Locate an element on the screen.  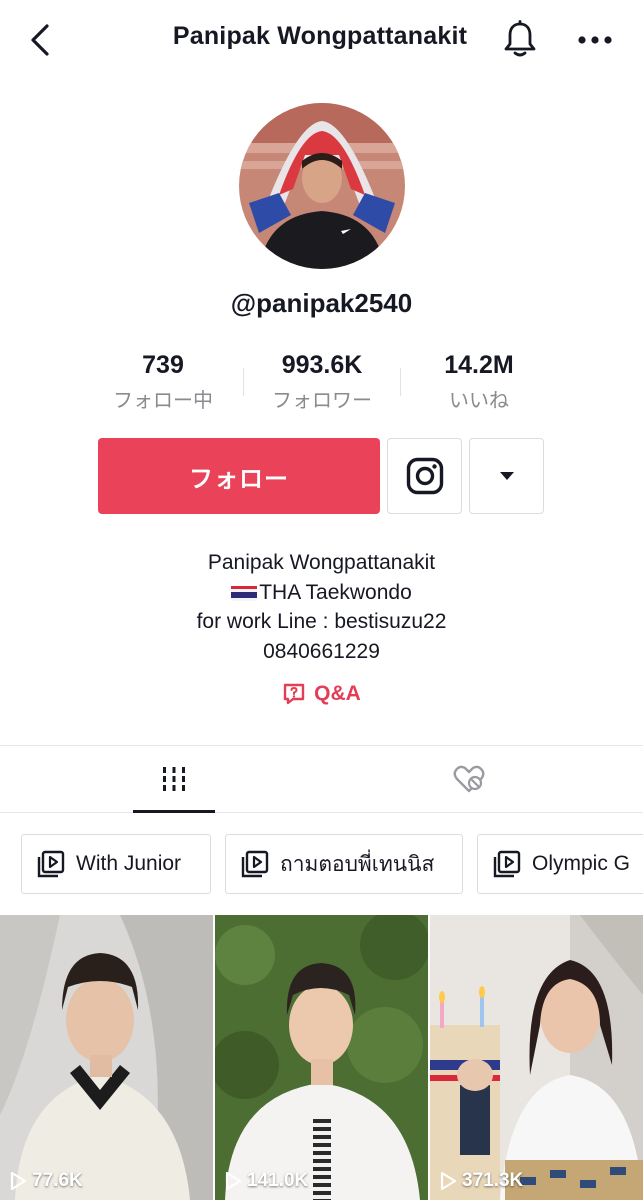
view-count: 141.0K is located at coordinates (266, 1181).